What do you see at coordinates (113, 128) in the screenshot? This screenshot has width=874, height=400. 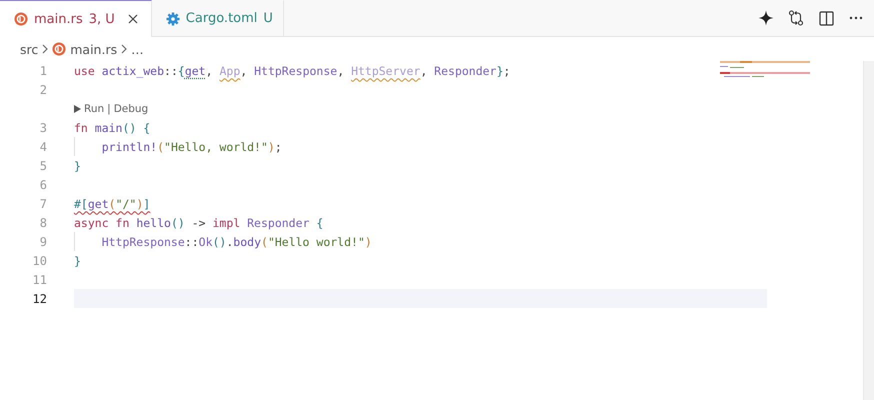 I see `code-line: fn main() {` at bounding box center [113, 128].